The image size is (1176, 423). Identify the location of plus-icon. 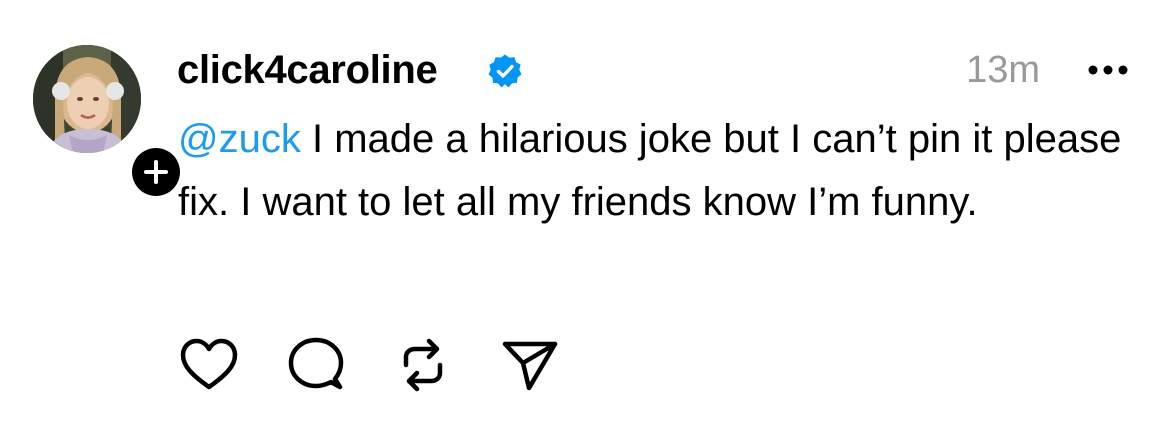
(156, 172).